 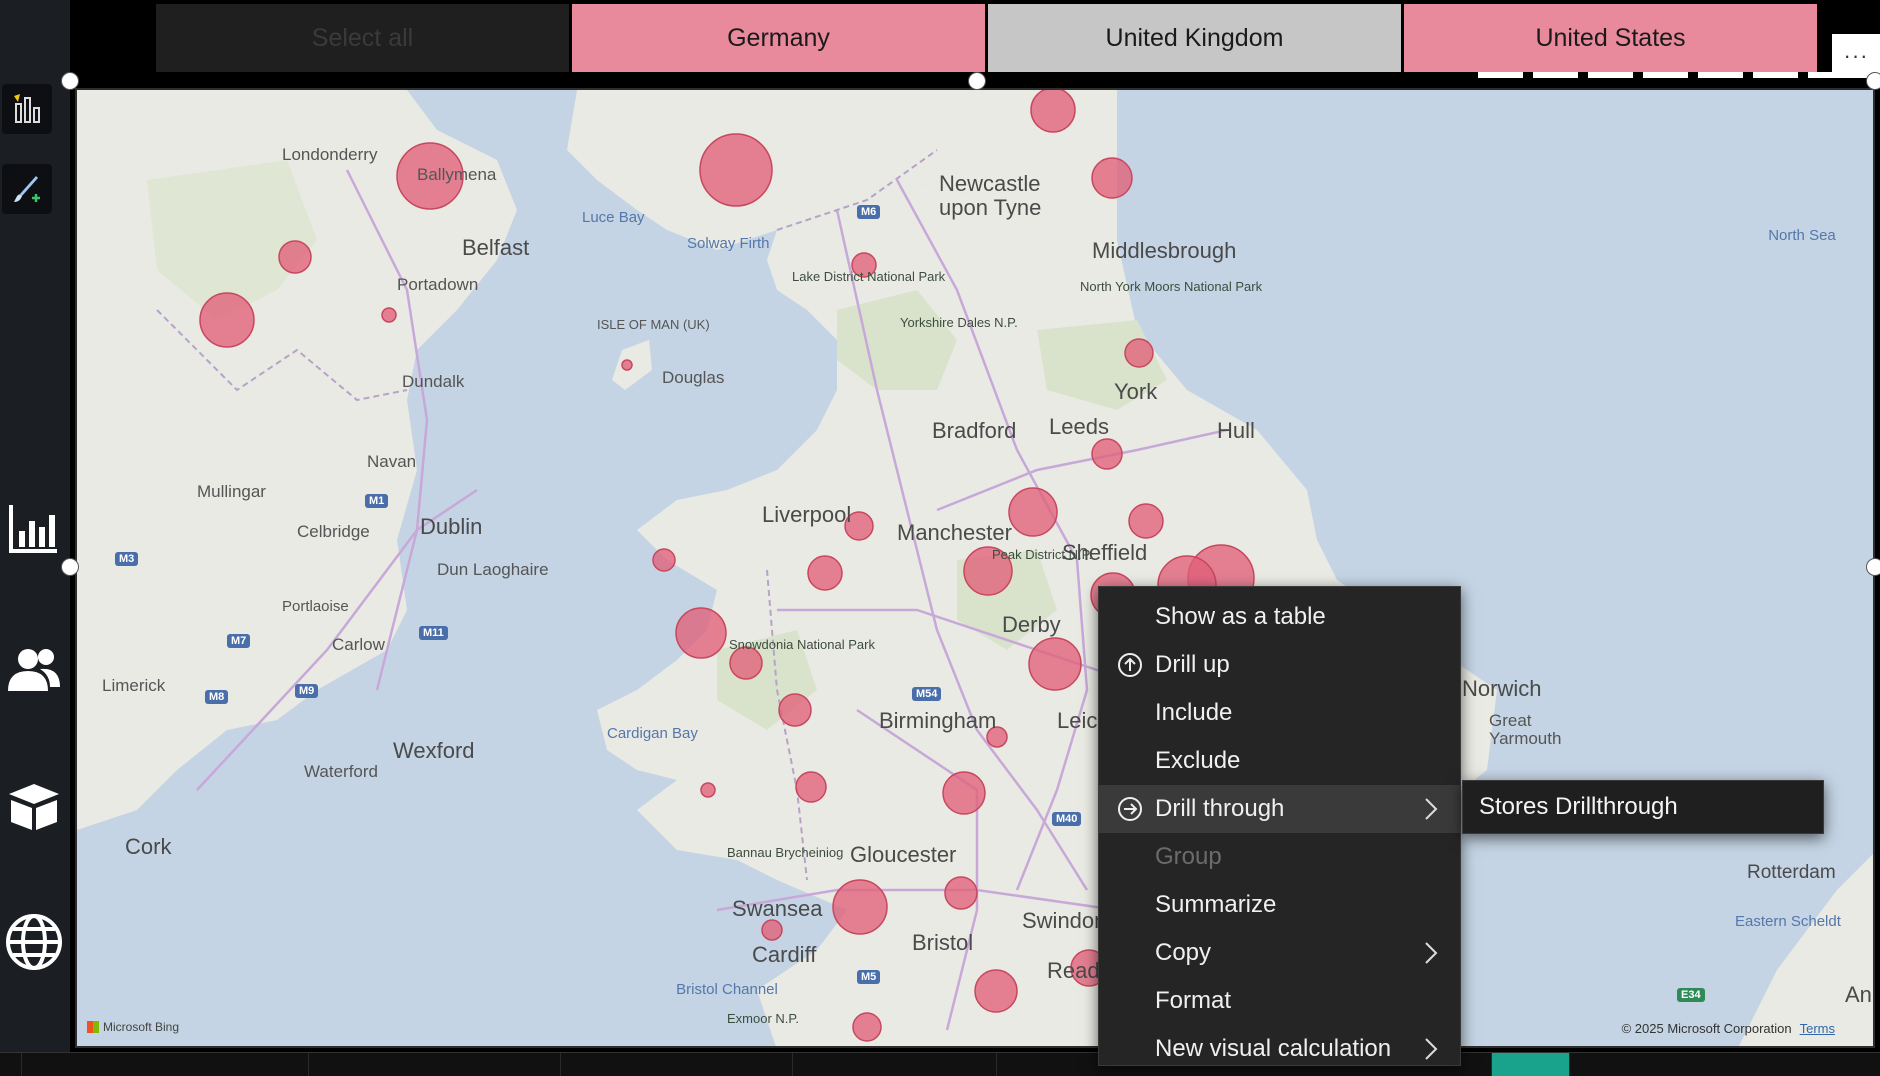 What do you see at coordinates (1578, 806) in the screenshot?
I see `submenu-item-label: Stores Drillthrough` at bounding box center [1578, 806].